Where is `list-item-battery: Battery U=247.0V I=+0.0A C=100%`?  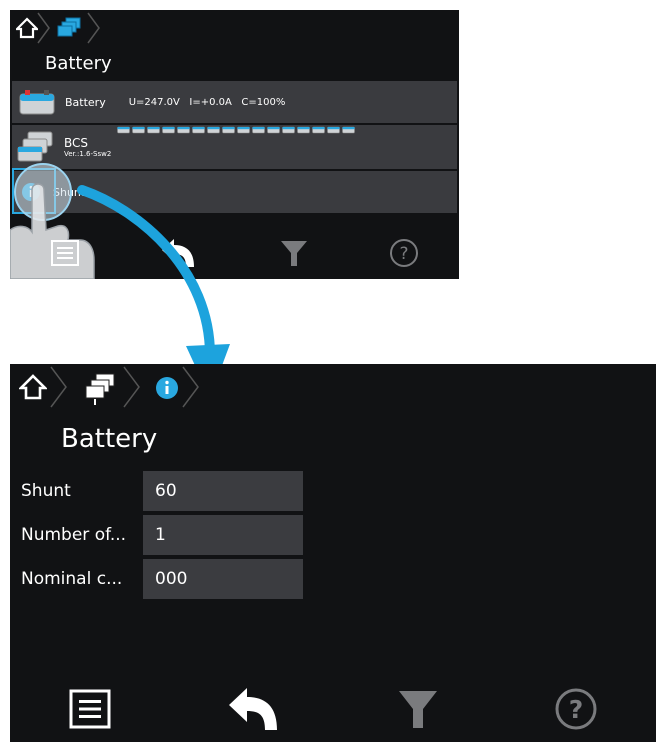
list-item-battery: Battery U=247.0V I=+0.0A C=100% is located at coordinates (234, 102).